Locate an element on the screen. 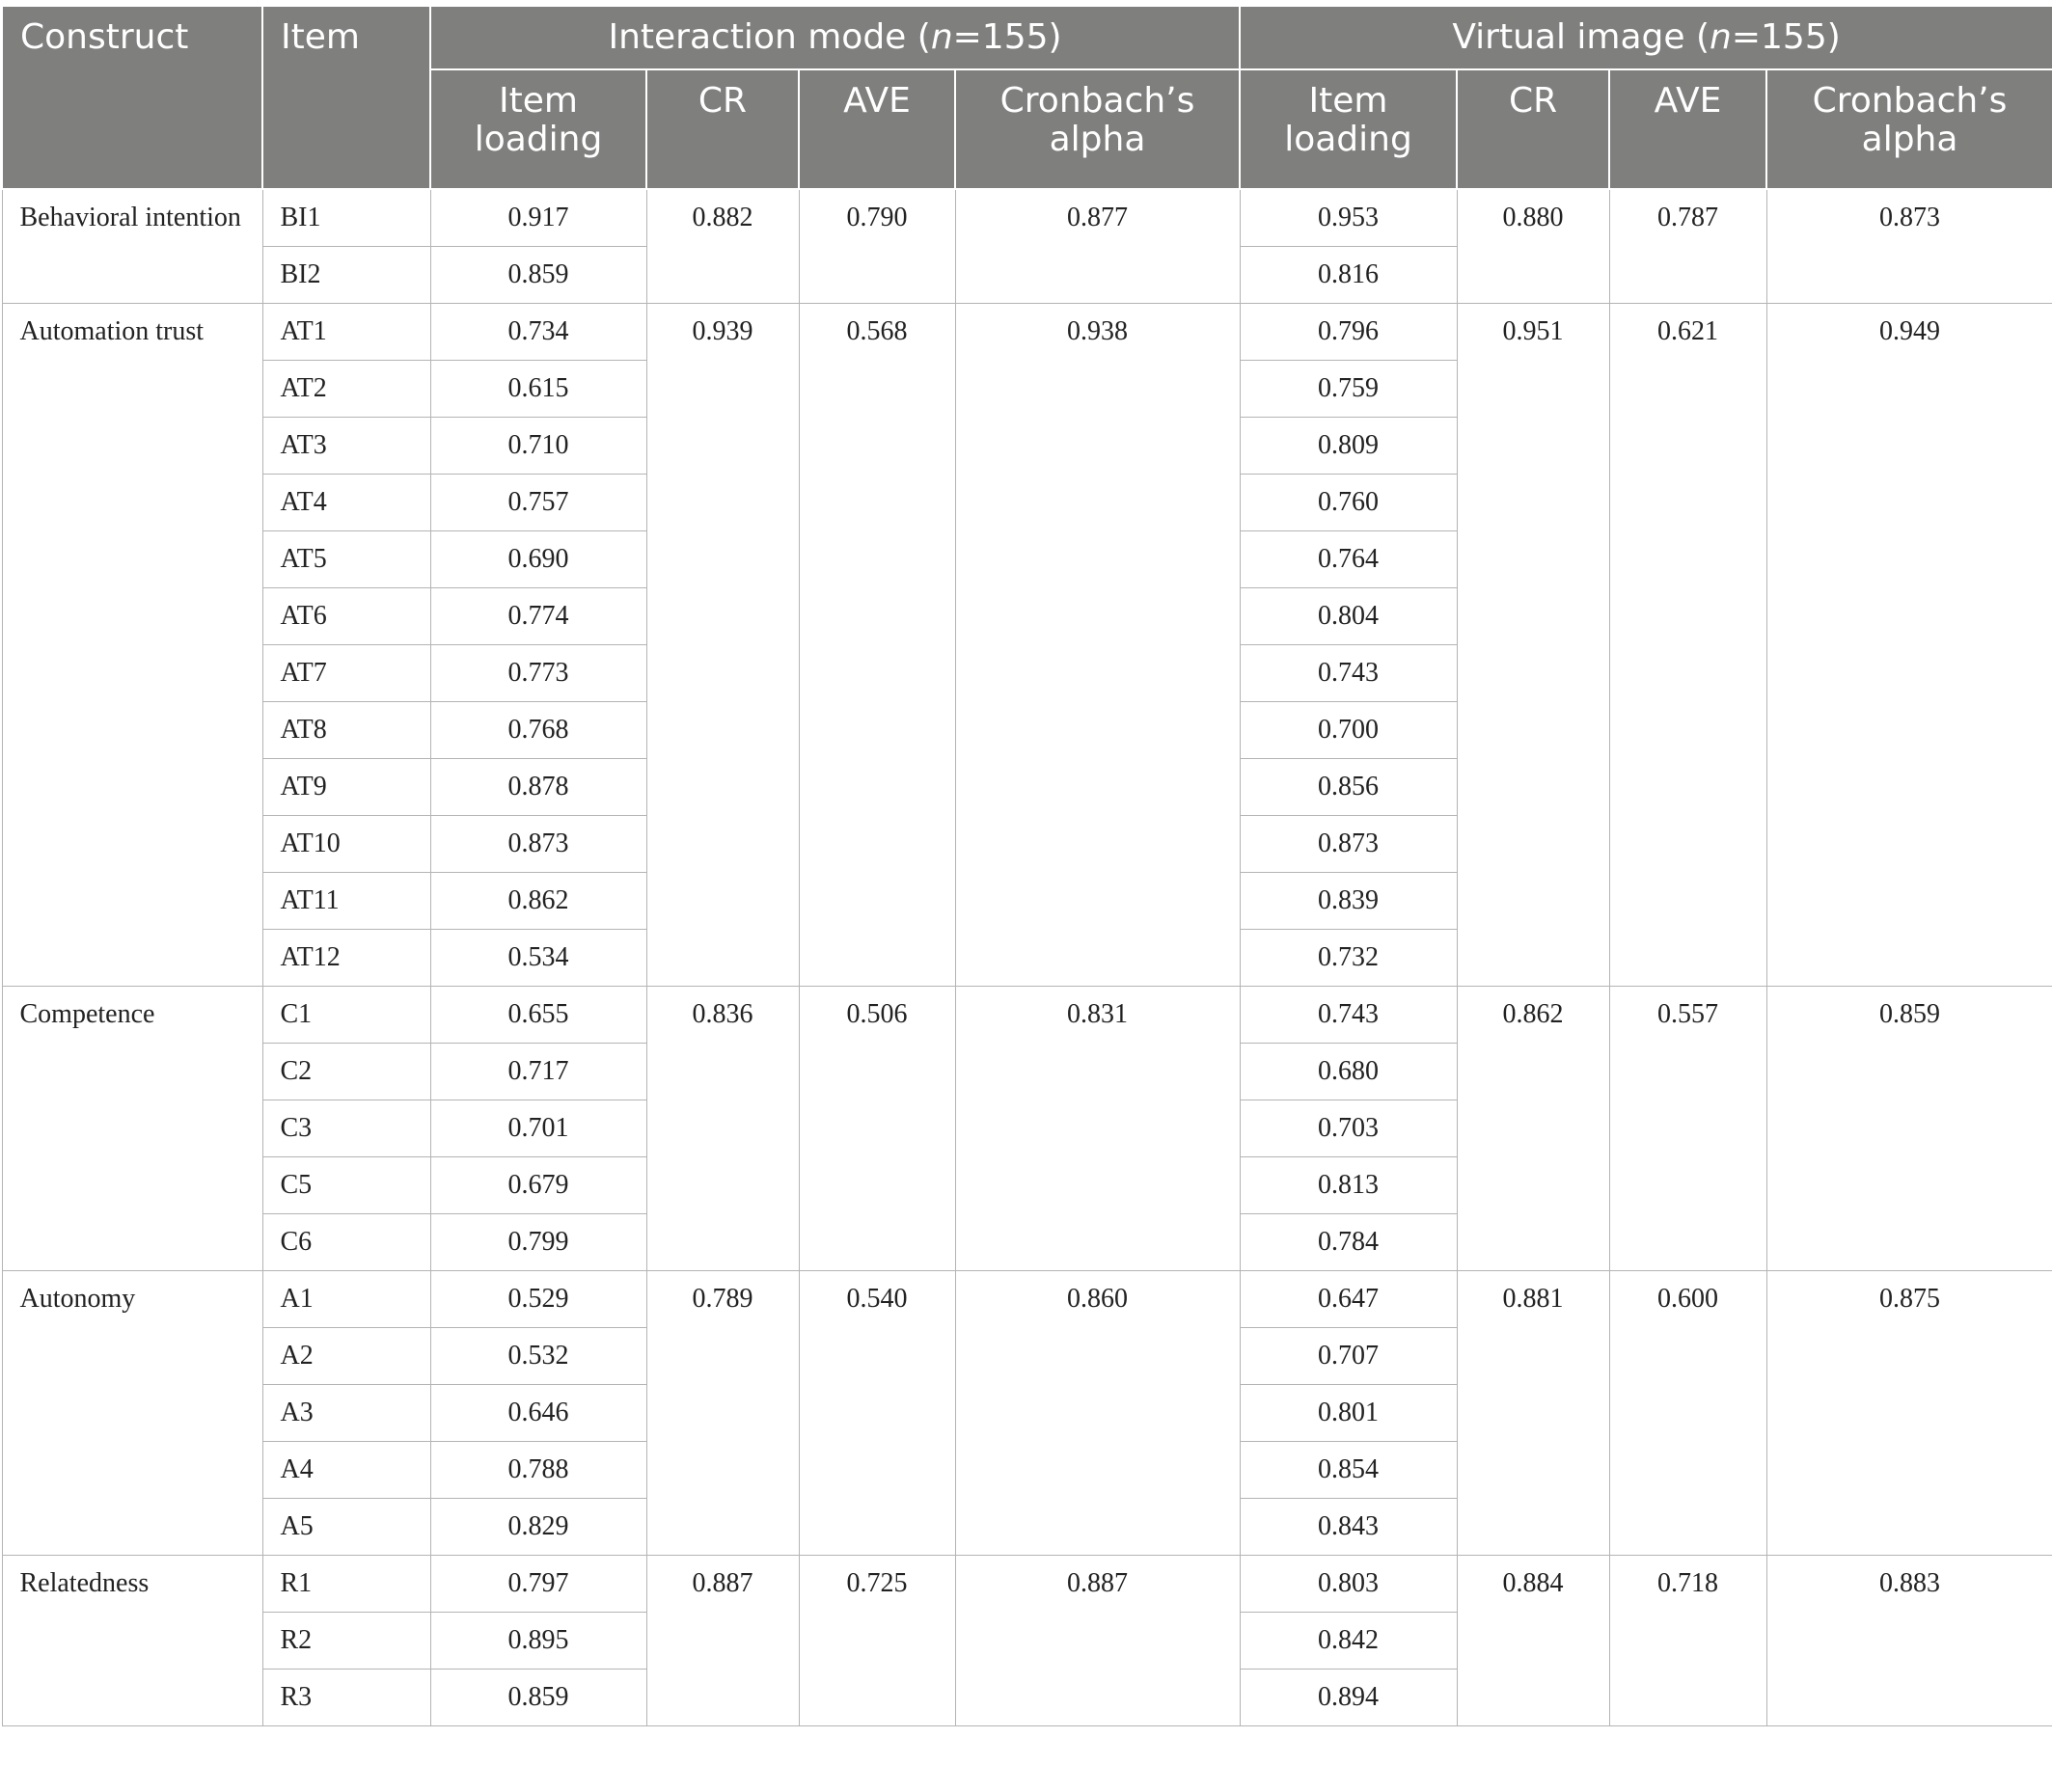 The width and height of the screenshot is (2052, 1792). im-item-loading-cell: 0.862 is located at coordinates (538, 901).